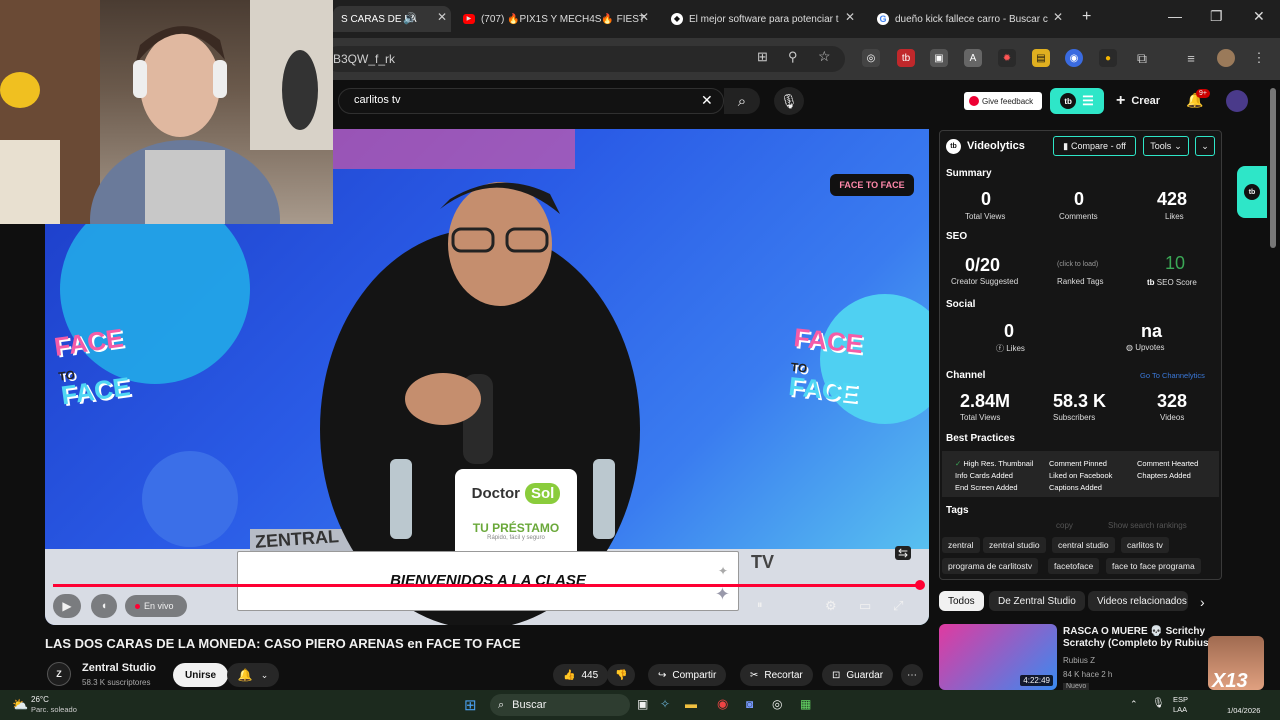 The width and height of the screenshot is (1280, 720). I want to click on tab-current: S CARAS DE LA 🔊 ✕, so click(392, 19).